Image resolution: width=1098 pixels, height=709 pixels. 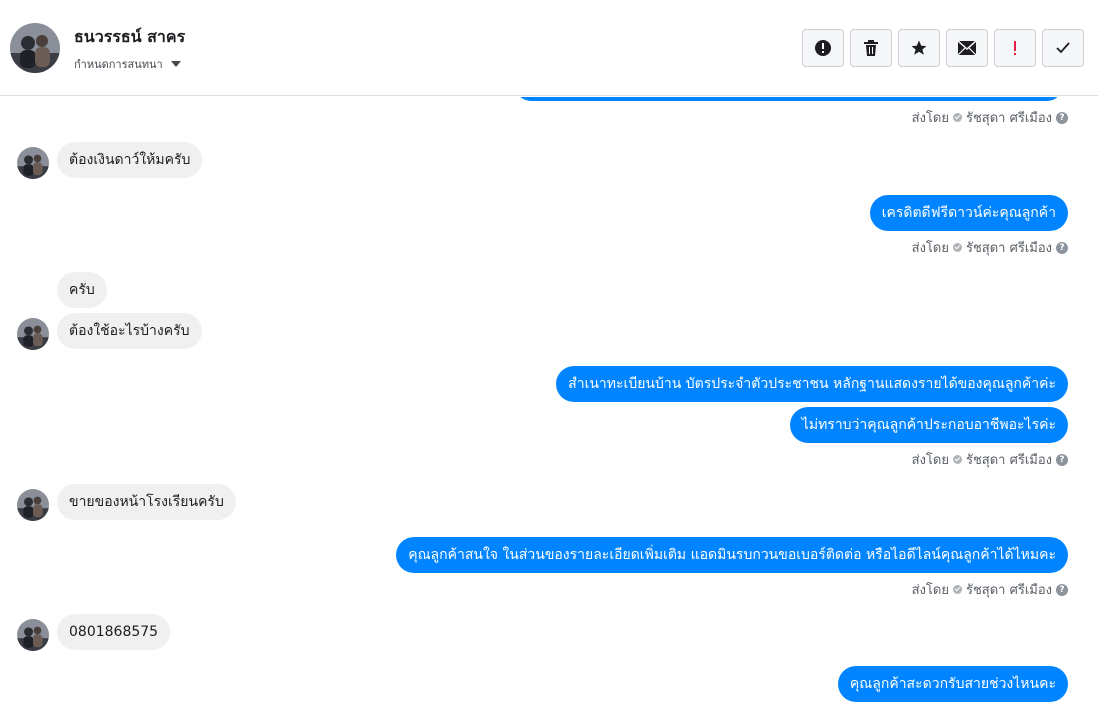 I want to click on alert-circle-icon, so click(x=823, y=48).